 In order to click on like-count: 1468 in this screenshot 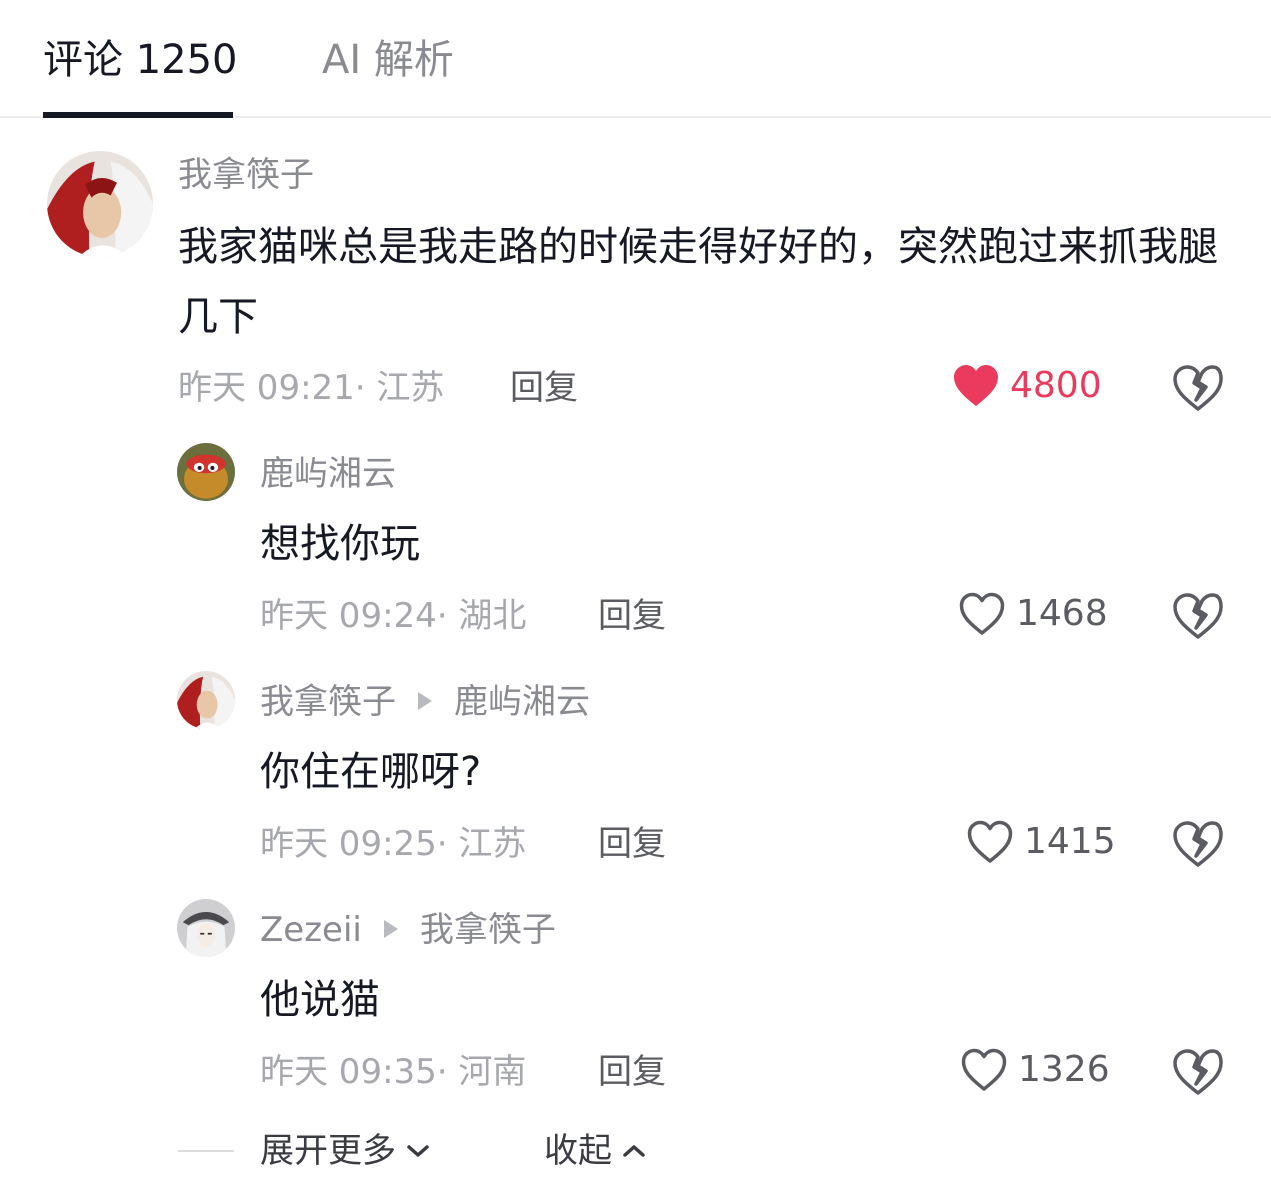, I will do `click(1062, 613)`.